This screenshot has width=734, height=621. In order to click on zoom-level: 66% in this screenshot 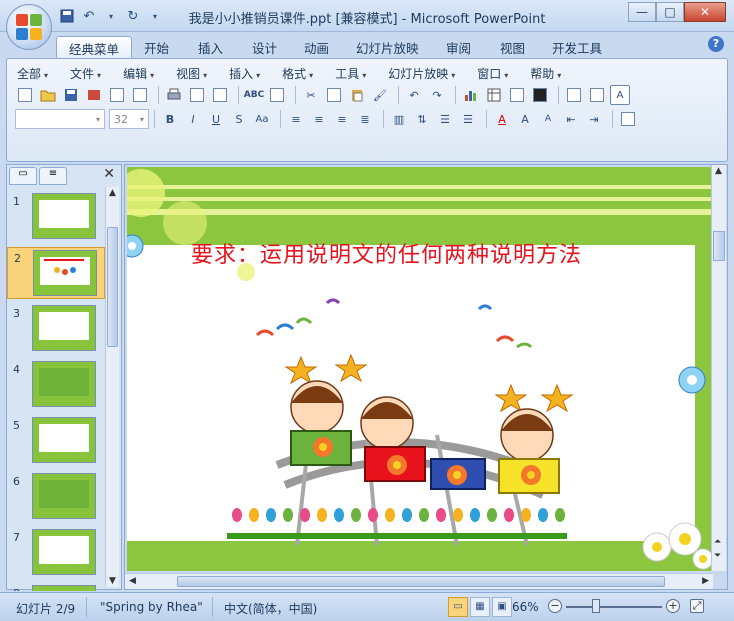, I will do `click(525, 607)`.